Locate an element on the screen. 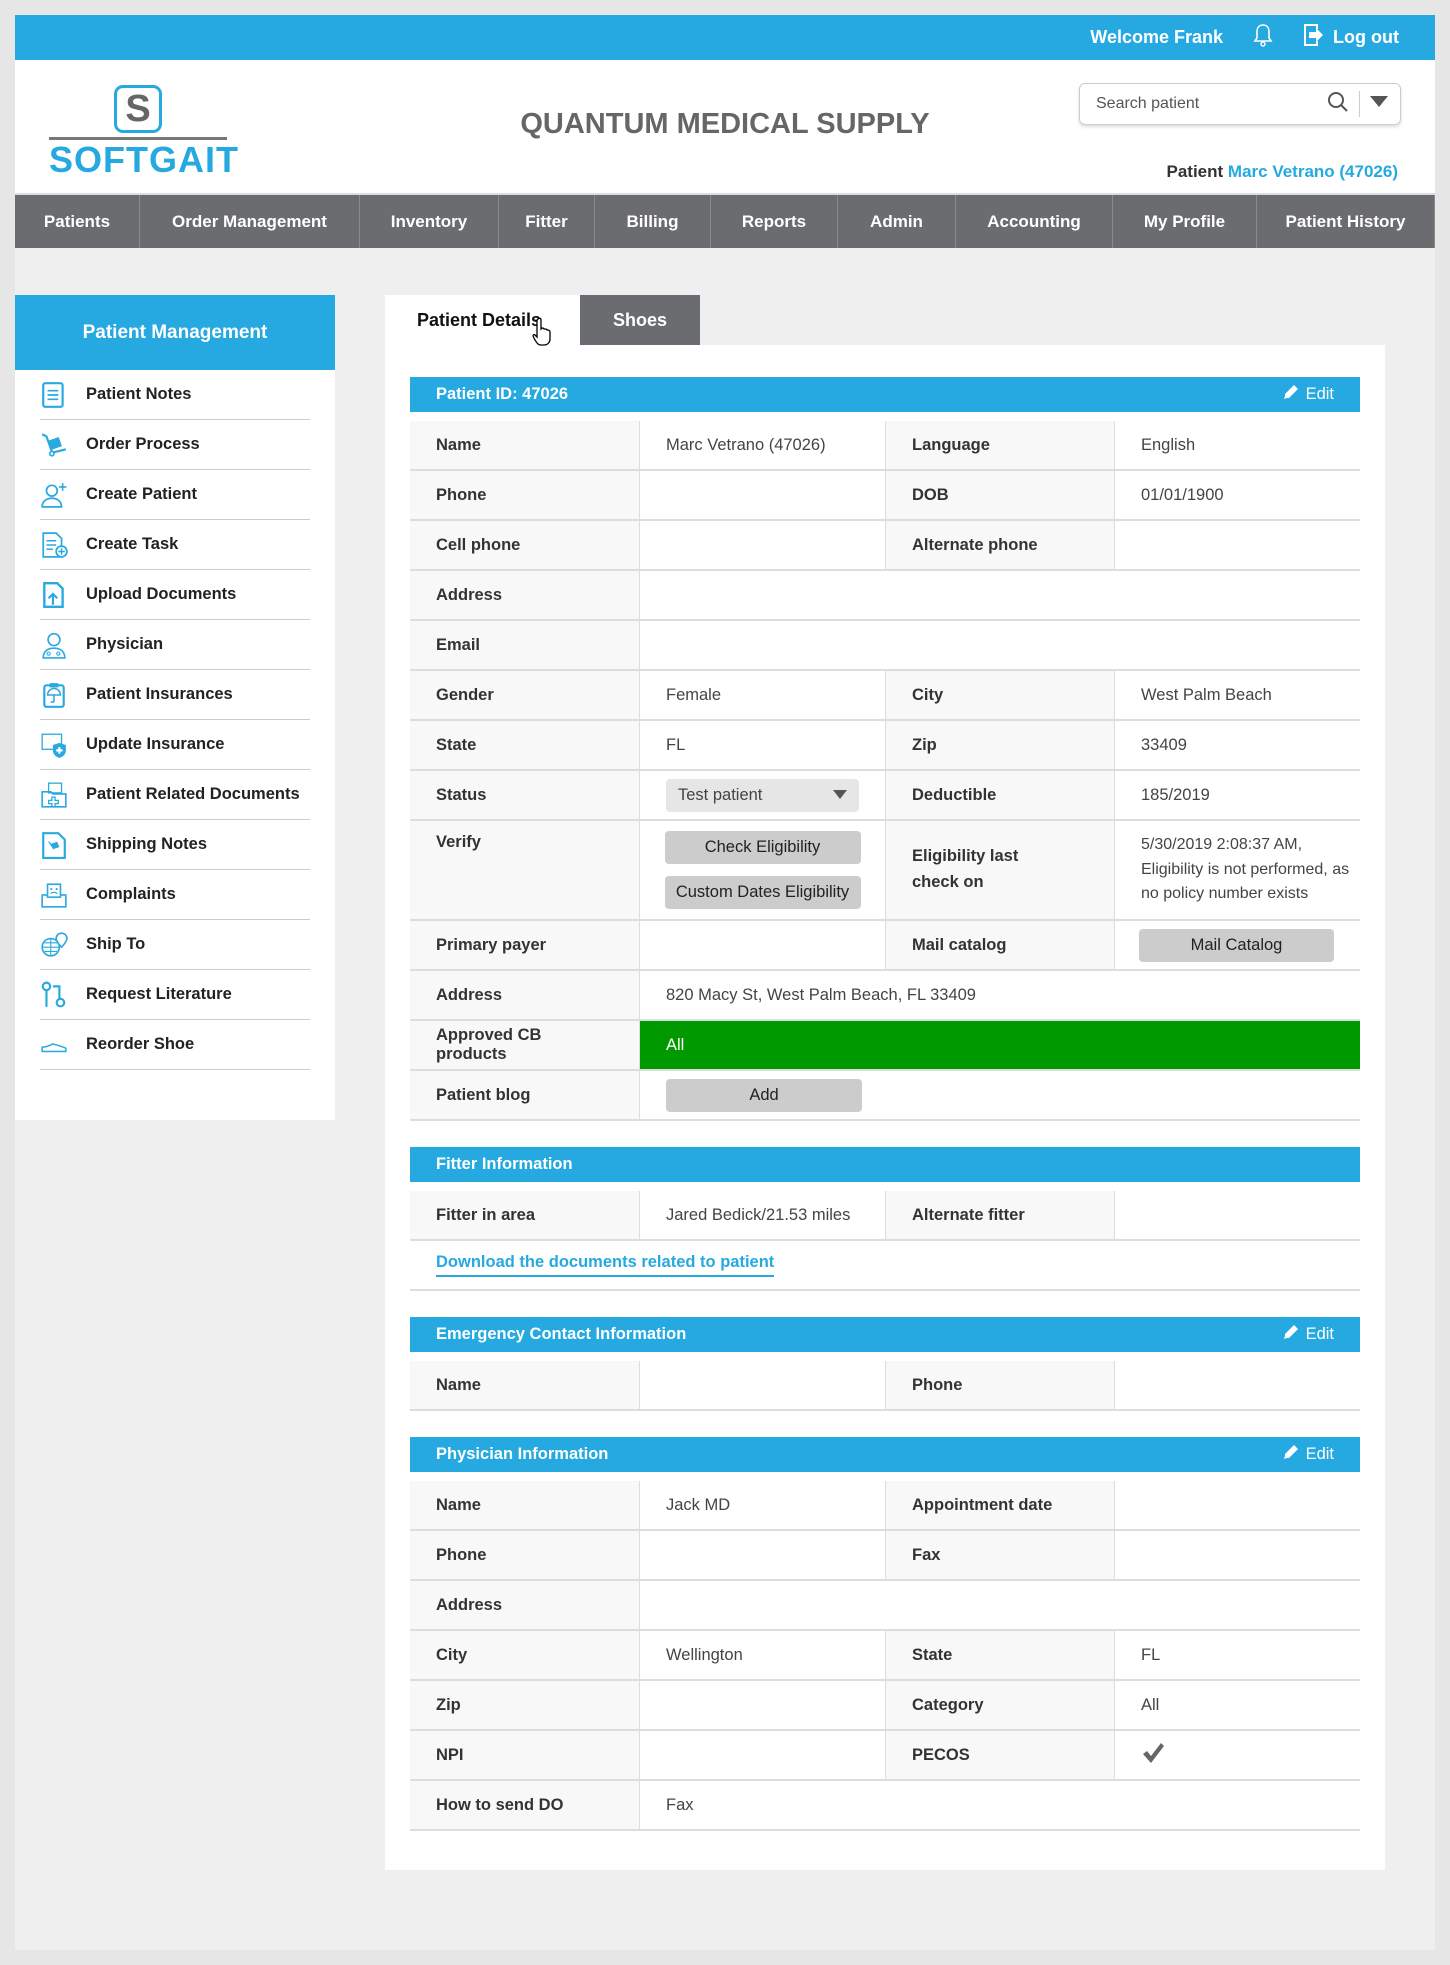  nav-patient-history: Patient History is located at coordinates (1346, 221).